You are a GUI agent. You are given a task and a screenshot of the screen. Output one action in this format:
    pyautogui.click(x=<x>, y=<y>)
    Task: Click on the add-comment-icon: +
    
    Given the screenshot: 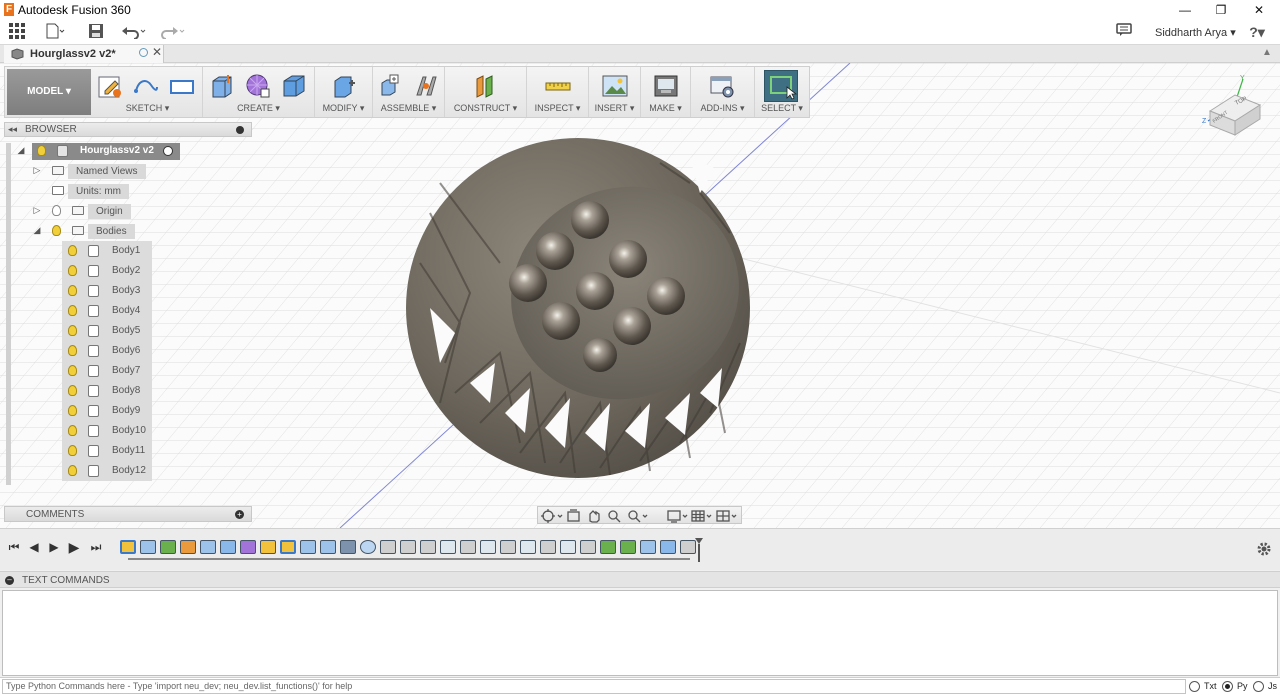 What is the action you would take?
    pyautogui.click(x=239, y=514)
    